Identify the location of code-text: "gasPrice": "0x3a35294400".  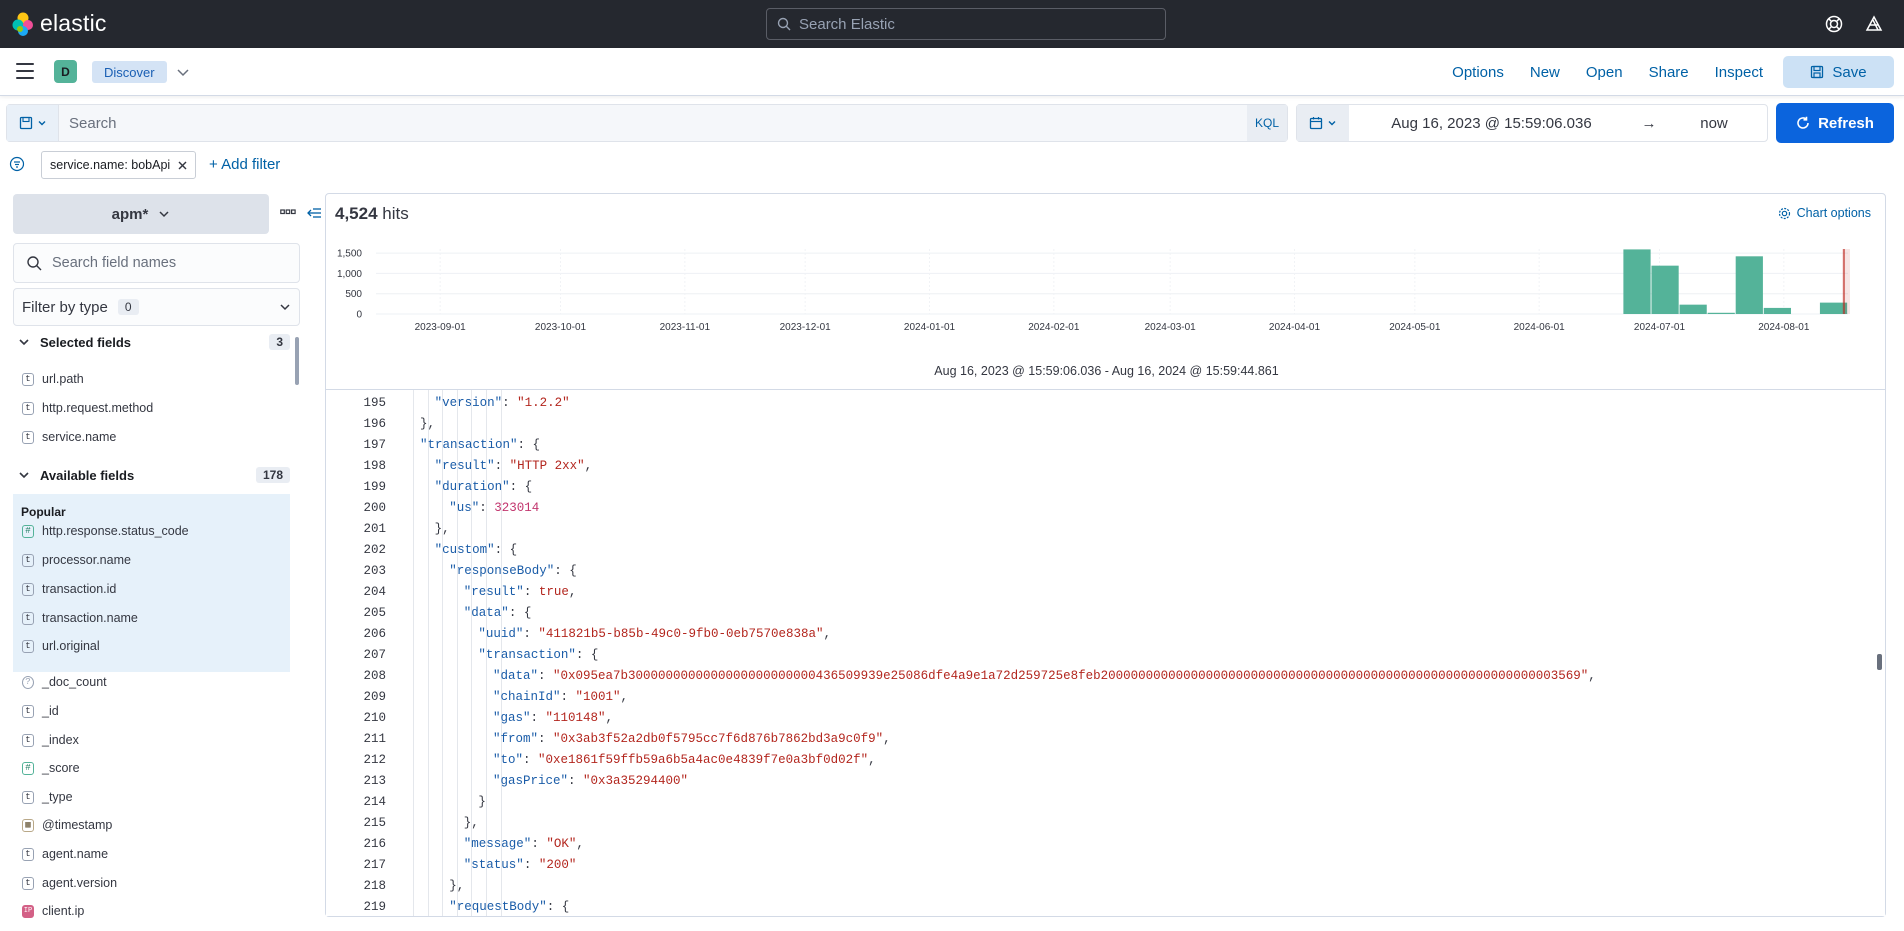
(590, 781).